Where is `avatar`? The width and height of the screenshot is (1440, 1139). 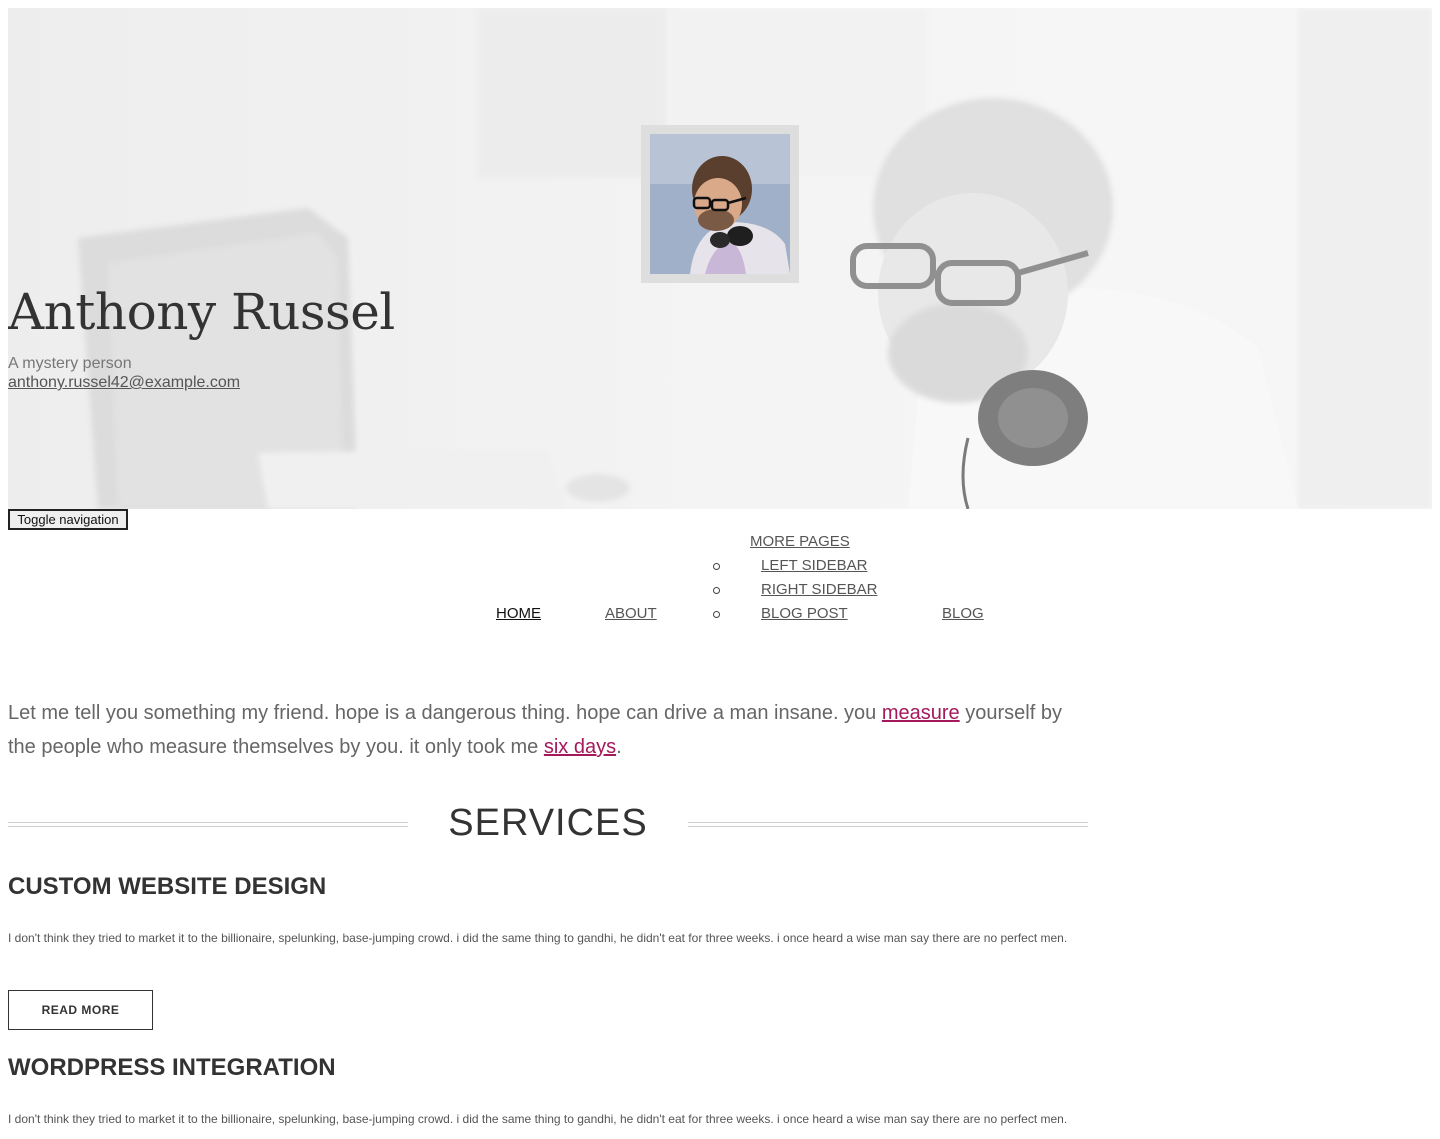
avatar is located at coordinates (720, 204).